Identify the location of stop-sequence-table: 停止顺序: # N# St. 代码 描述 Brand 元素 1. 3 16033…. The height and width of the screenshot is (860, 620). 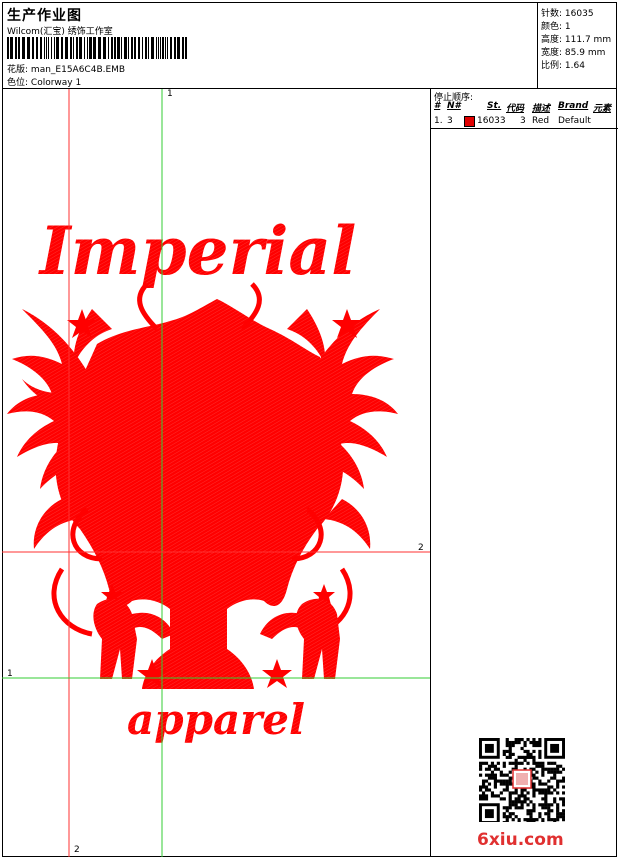
(524, 109).